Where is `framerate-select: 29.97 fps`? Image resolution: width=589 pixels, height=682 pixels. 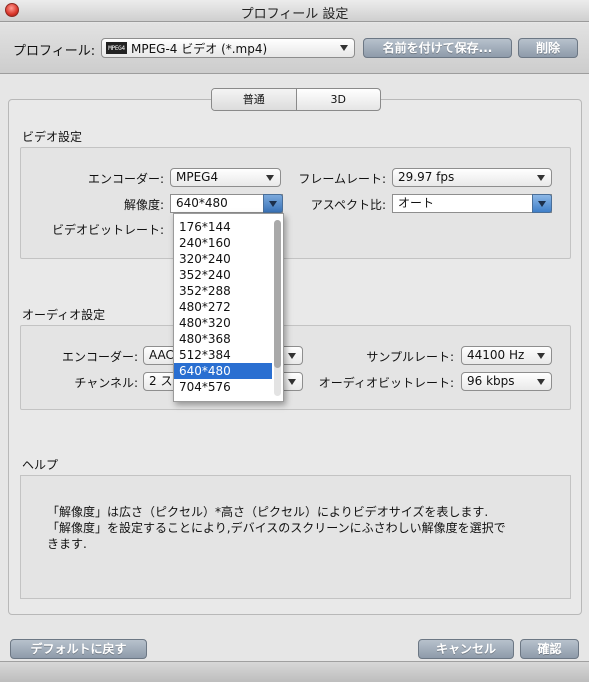
framerate-select: 29.97 fps is located at coordinates (472, 177).